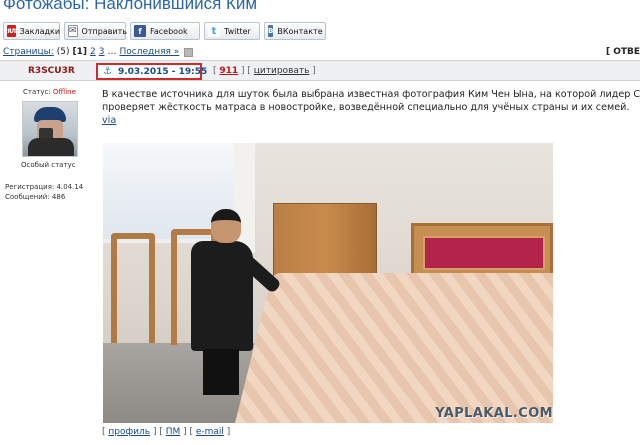 The width and height of the screenshot is (640, 445). I want to click on current-page: [1], so click(80, 52).